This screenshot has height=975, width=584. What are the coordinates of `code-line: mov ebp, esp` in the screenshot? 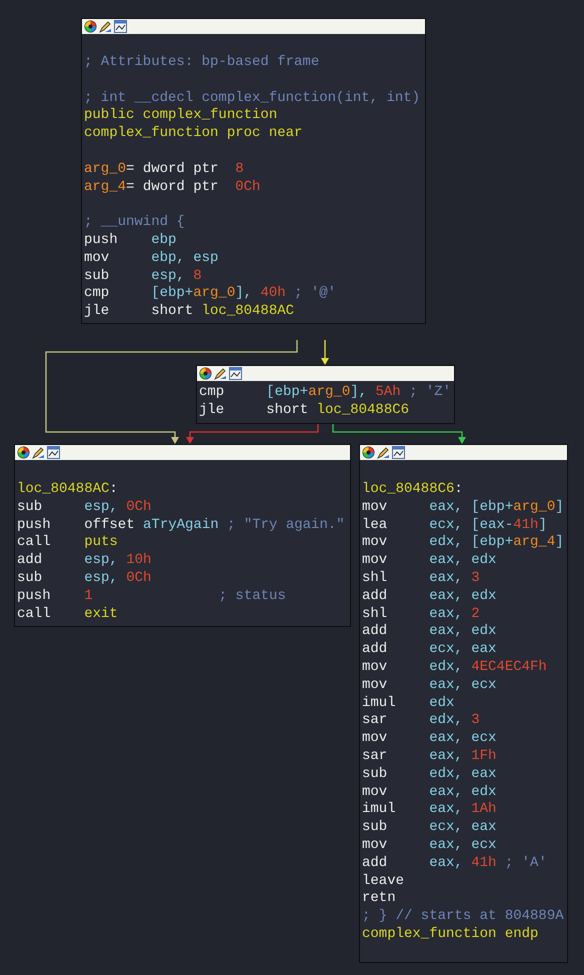 It's located at (152, 259).